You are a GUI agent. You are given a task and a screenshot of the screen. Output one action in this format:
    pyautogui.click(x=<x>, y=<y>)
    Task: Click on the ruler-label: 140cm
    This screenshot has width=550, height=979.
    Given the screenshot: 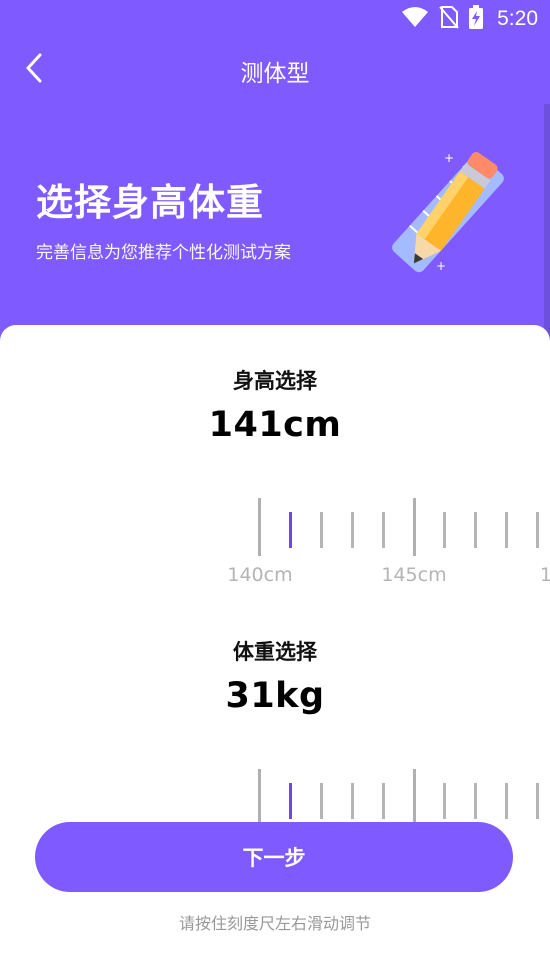 What is the action you would take?
    pyautogui.click(x=260, y=575)
    